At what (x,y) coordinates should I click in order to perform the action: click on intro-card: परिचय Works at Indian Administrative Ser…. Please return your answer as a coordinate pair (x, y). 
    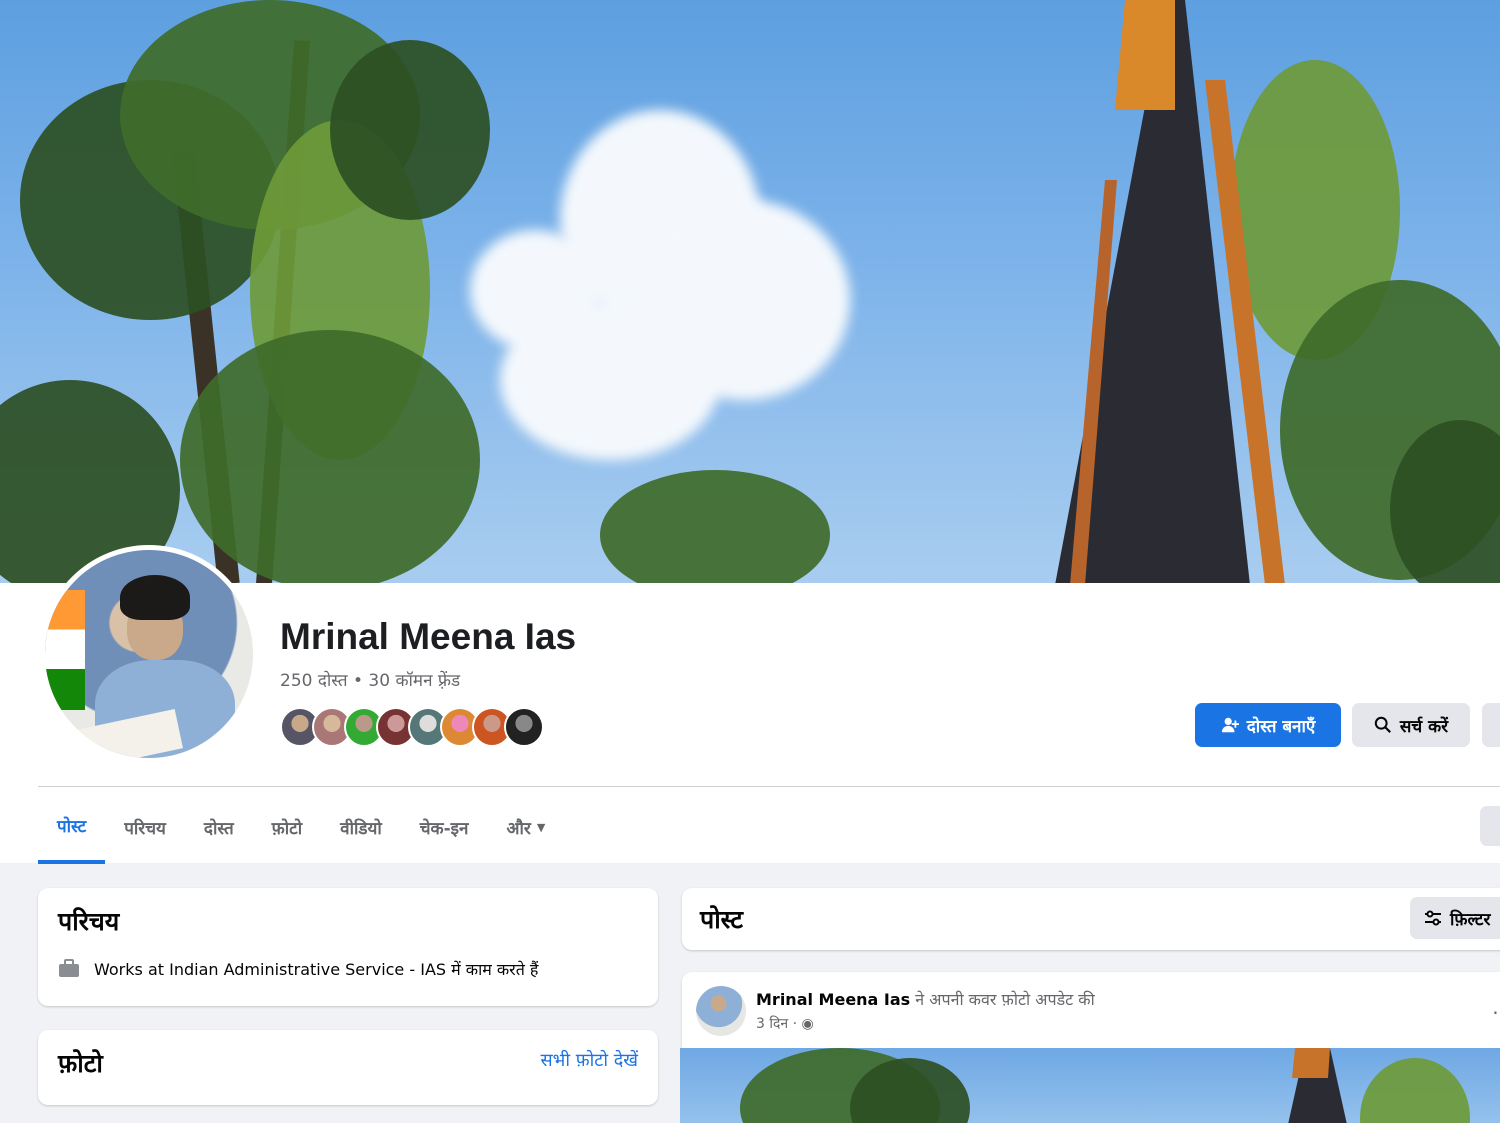
    Looking at the image, I should click on (348, 947).